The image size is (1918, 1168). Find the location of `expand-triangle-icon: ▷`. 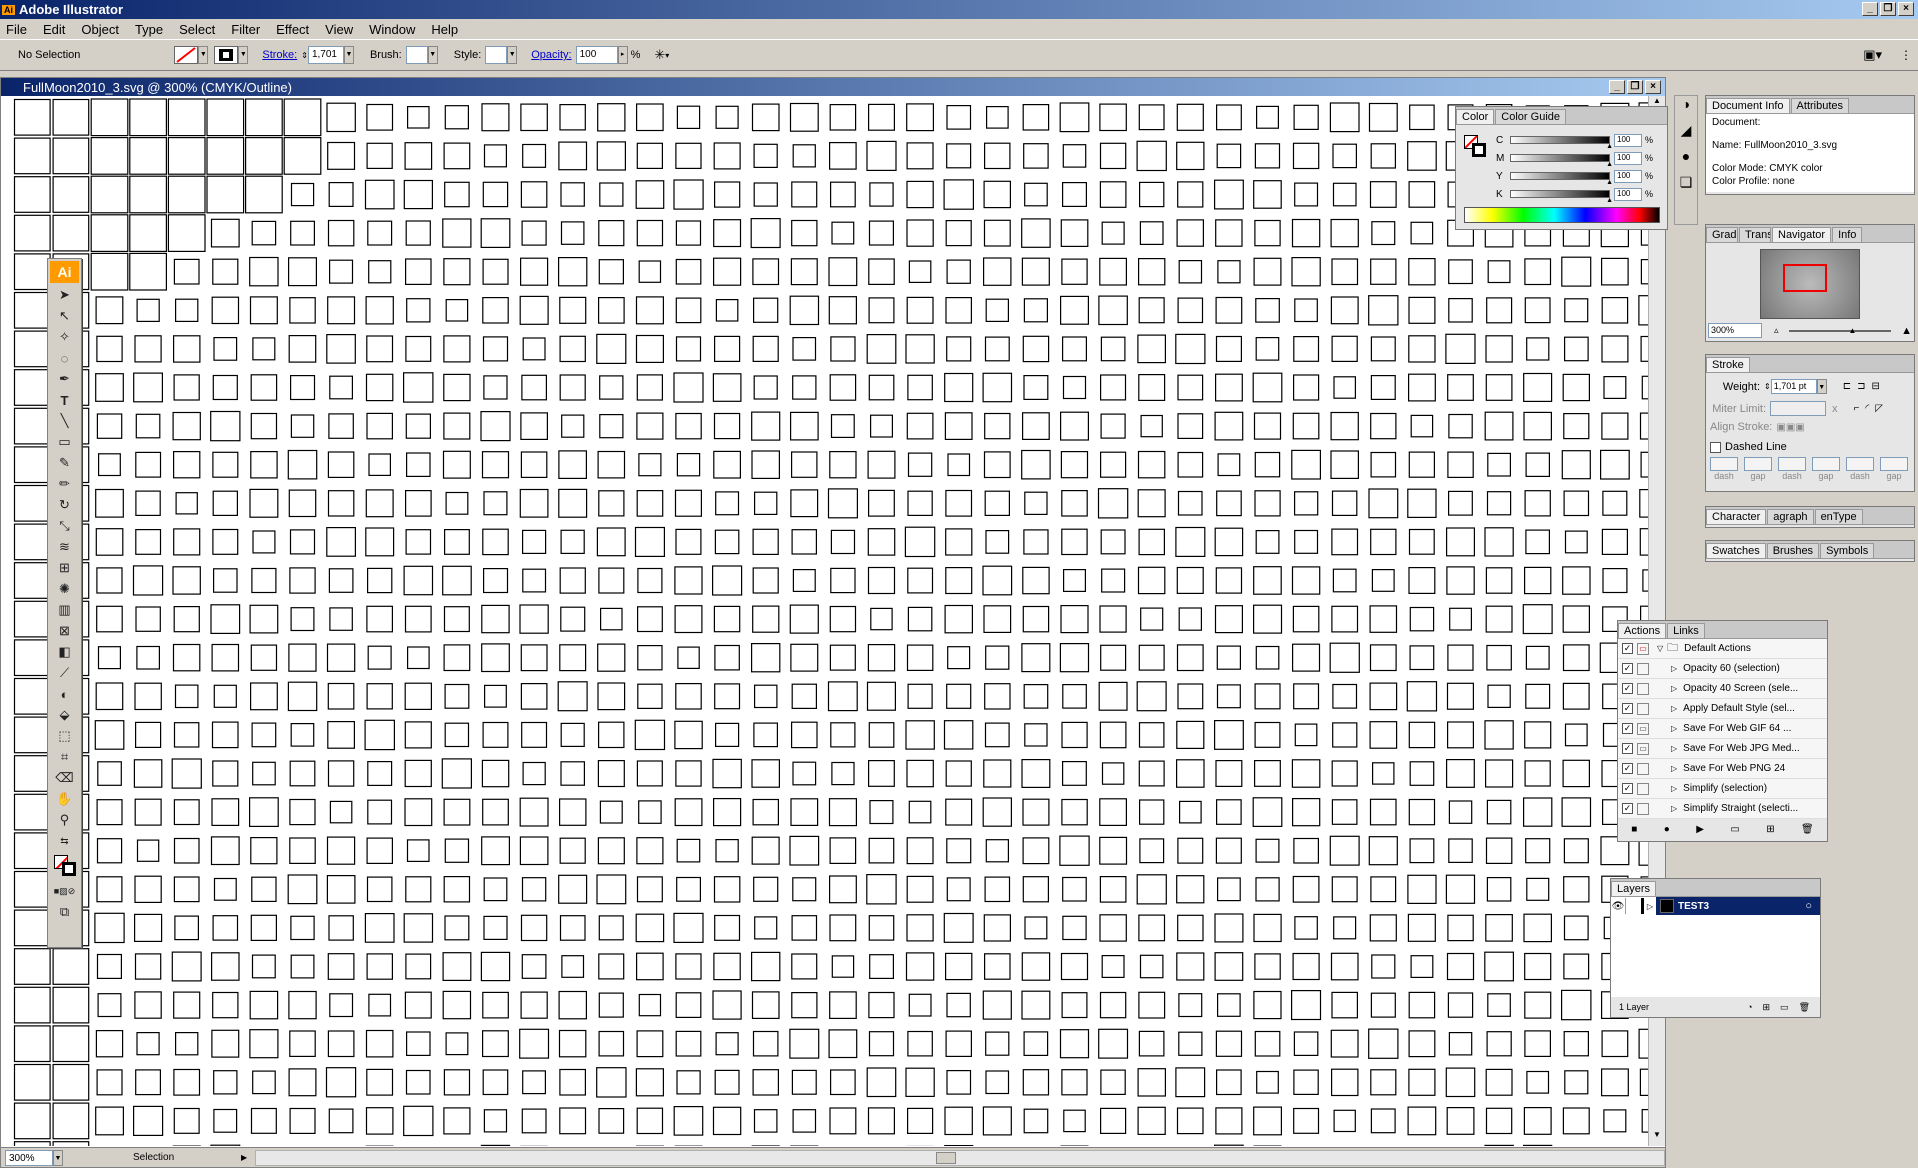

expand-triangle-icon: ▷ is located at coordinates (1674, 728).